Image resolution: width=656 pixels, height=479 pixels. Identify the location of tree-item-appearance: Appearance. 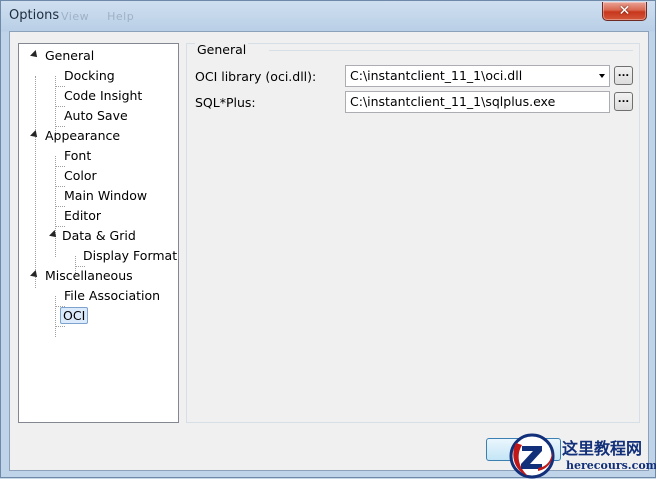
(76, 136).